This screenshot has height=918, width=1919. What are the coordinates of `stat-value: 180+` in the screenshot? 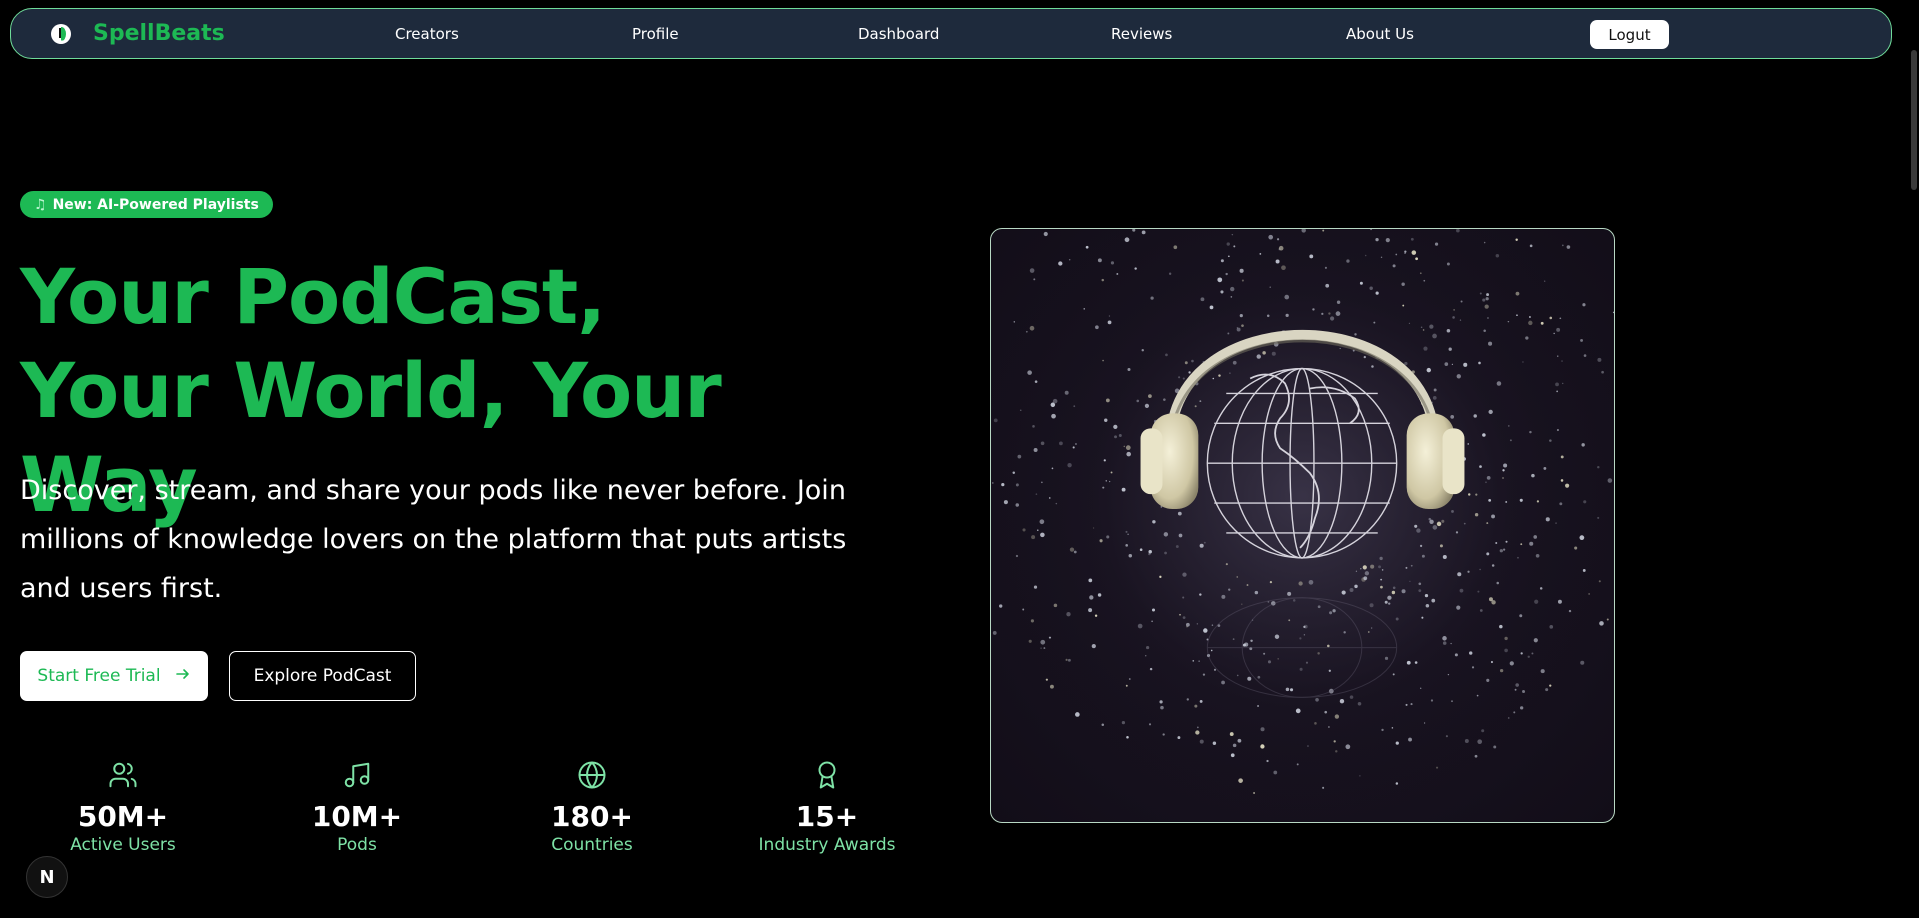 It's located at (592, 816).